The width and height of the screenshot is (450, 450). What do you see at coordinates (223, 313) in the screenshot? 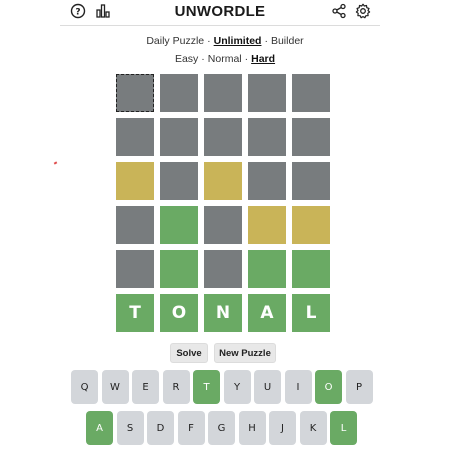
I see `board-tile: N` at bounding box center [223, 313].